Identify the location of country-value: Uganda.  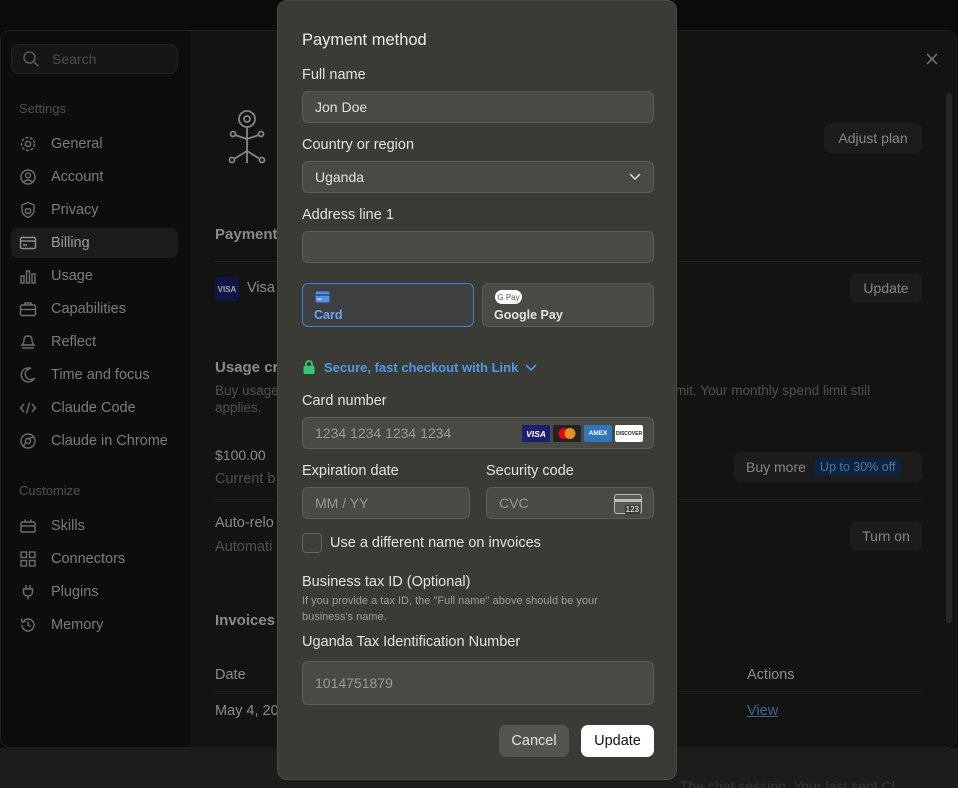
(340, 177).